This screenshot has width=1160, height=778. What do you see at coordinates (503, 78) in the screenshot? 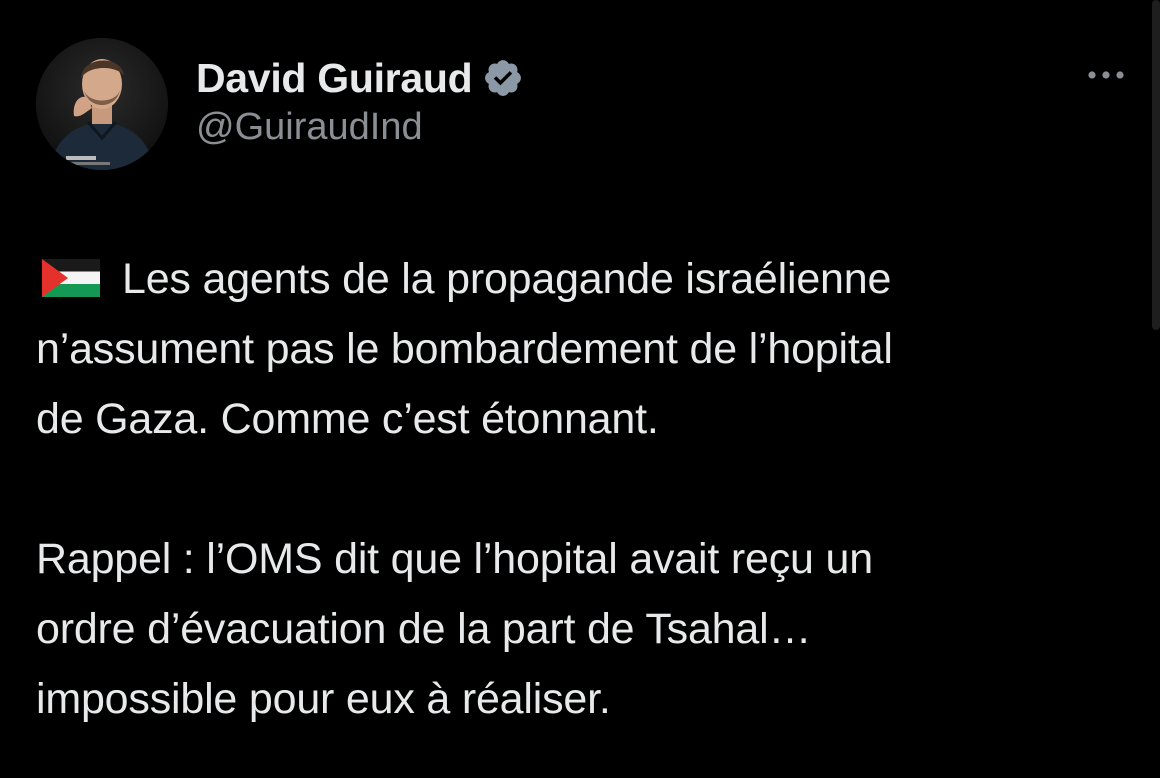
I see `verified-badge-icon` at bounding box center [503, 78].